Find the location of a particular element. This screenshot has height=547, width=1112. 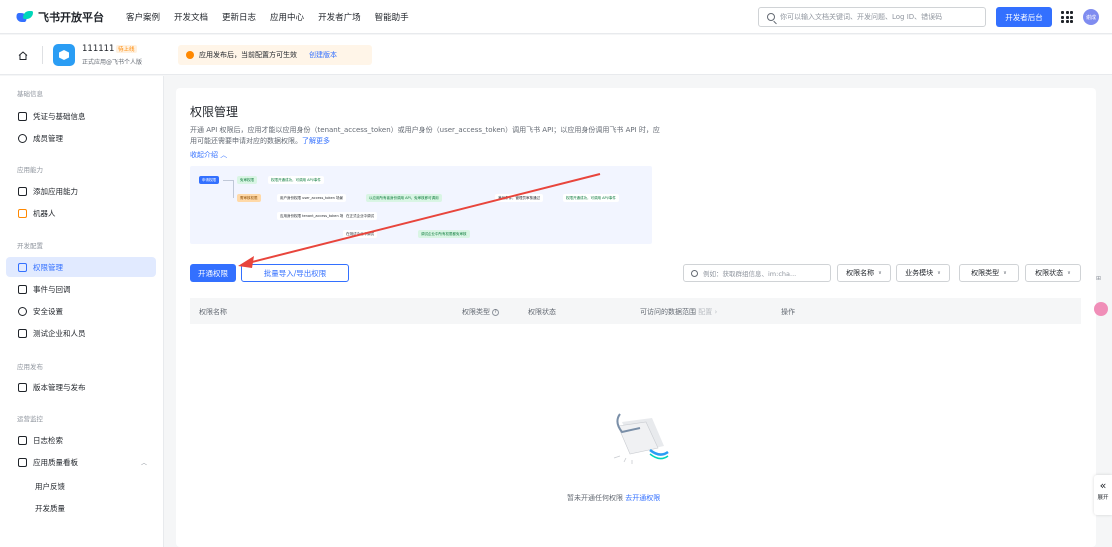

flow-node: 在正式企业中调试 is located at coordinates (360, 216).